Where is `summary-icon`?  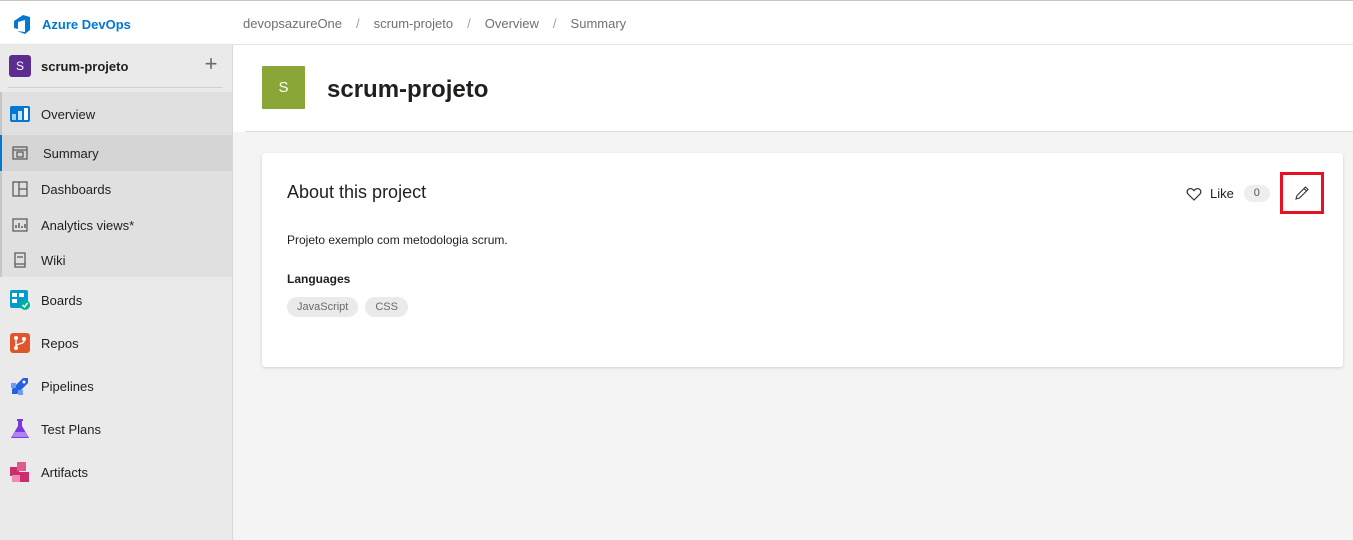 summary-icon is located at coordinates (20, 153).